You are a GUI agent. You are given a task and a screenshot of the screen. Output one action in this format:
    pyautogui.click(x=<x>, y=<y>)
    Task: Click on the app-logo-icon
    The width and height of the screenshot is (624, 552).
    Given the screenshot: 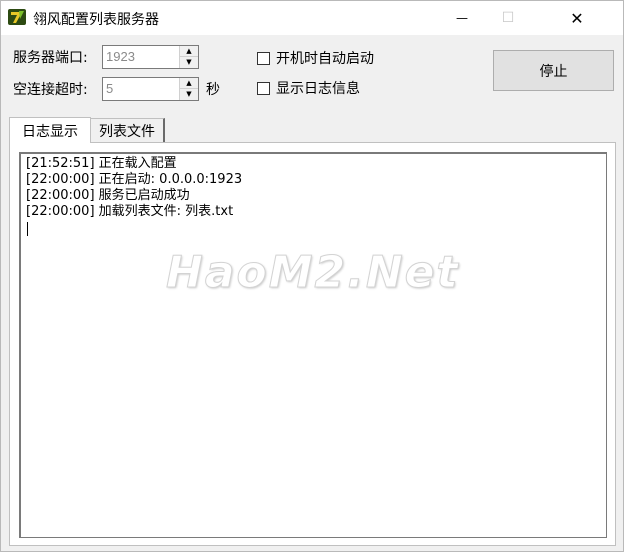 What is the action you would take?
    pyautogui.click(x=17, y=17)
    